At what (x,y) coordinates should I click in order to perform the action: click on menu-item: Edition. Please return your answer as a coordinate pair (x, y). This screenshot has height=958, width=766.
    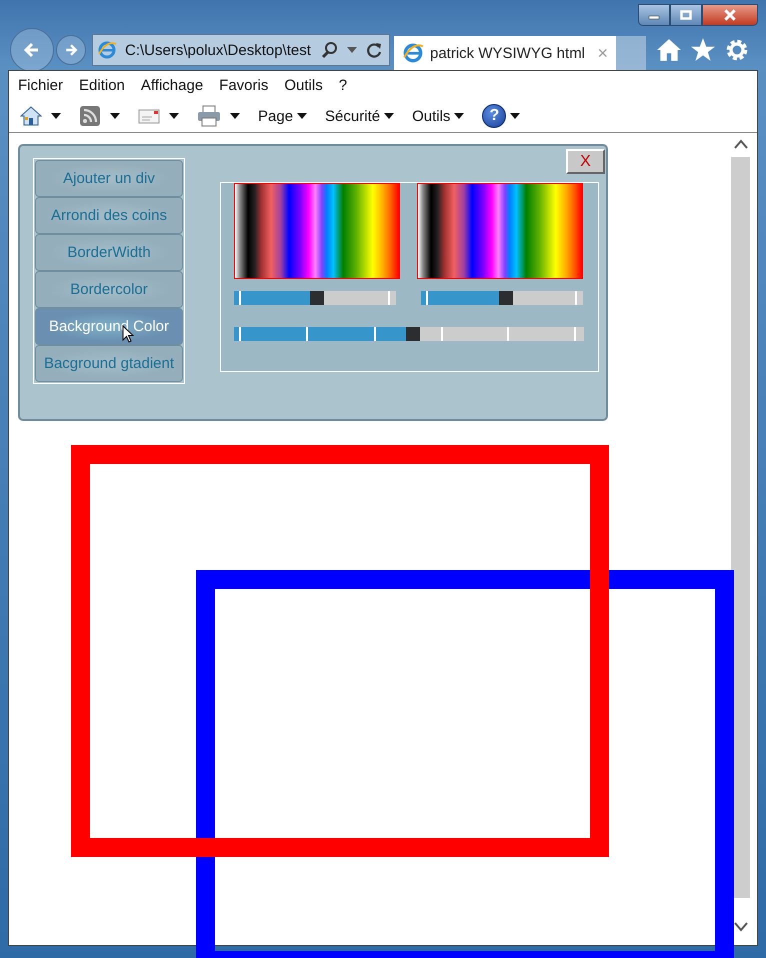
    Looking at the image, I should click on (102, 85).